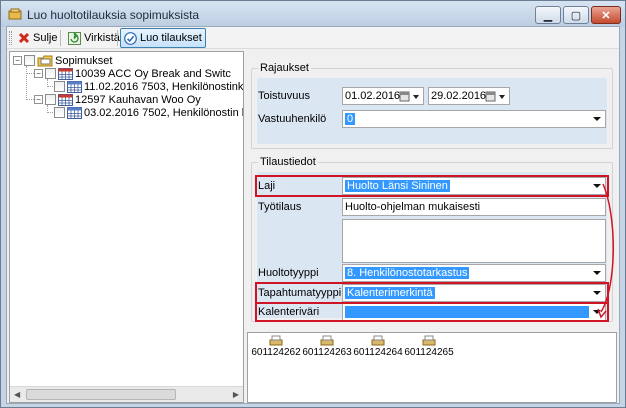 Image resolution: width=626 pixels, height=408 pixels. Describe the element at coordinates (171, 38) in the screenshot. I see `create-orders-button-label: Luo tilaukset` at that location.